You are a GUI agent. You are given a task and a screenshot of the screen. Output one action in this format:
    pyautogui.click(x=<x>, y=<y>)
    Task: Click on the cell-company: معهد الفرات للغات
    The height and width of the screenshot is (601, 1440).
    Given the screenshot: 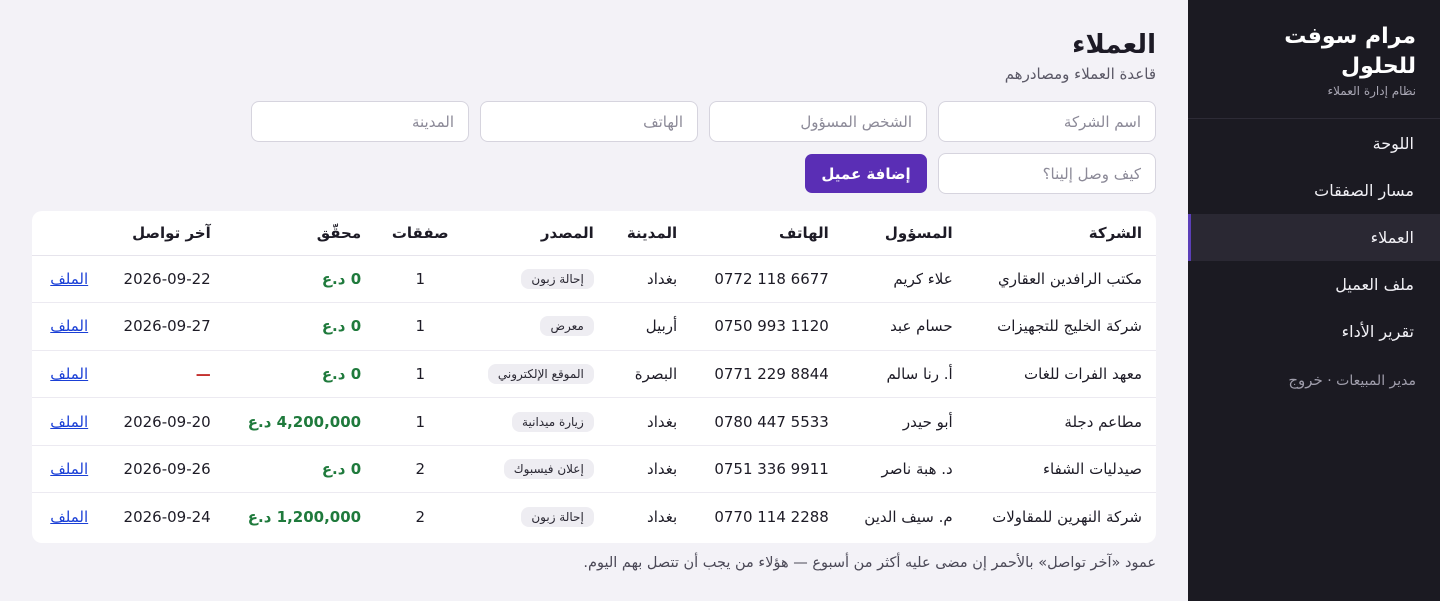 What is the action you would take?
    pyautogui.click(x=1061, y=374)
    